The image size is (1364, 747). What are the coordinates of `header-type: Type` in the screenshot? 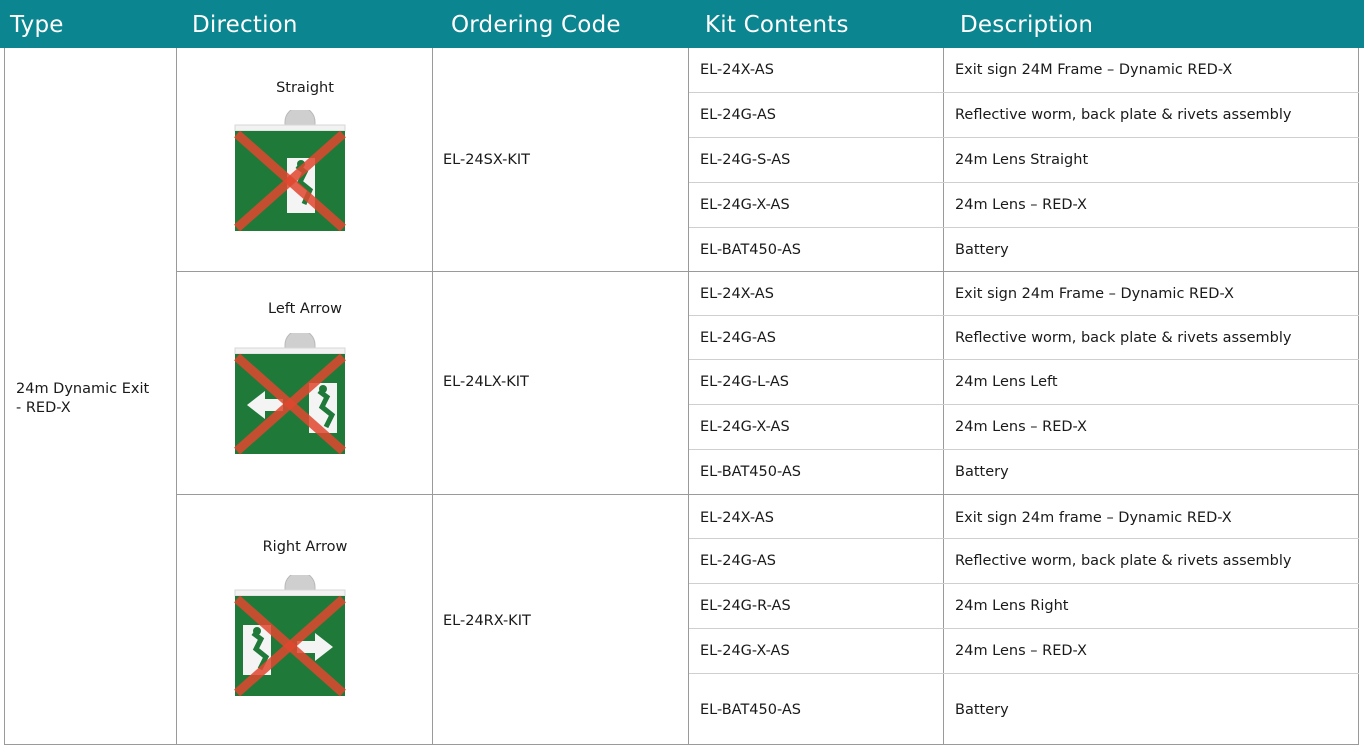 It's located at (37, 25).